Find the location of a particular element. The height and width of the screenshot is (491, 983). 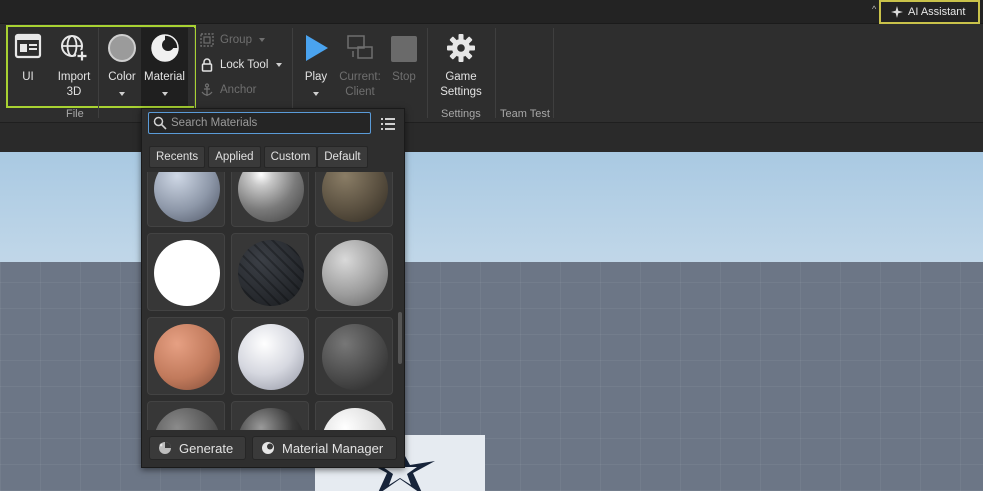

search-icon is located at coordinates (160, 123).